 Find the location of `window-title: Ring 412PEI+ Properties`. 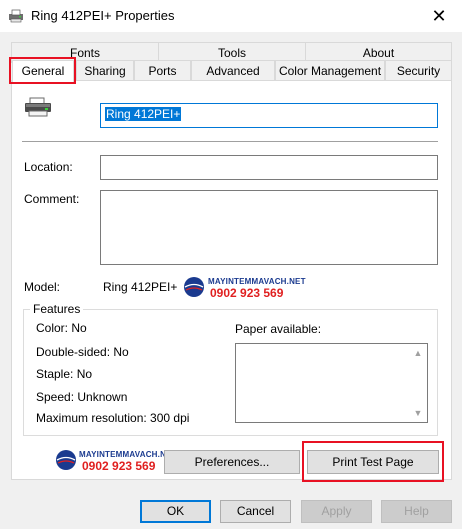

window-title: Ring 412PEI+ Properties is located at coordinates (103, 15).